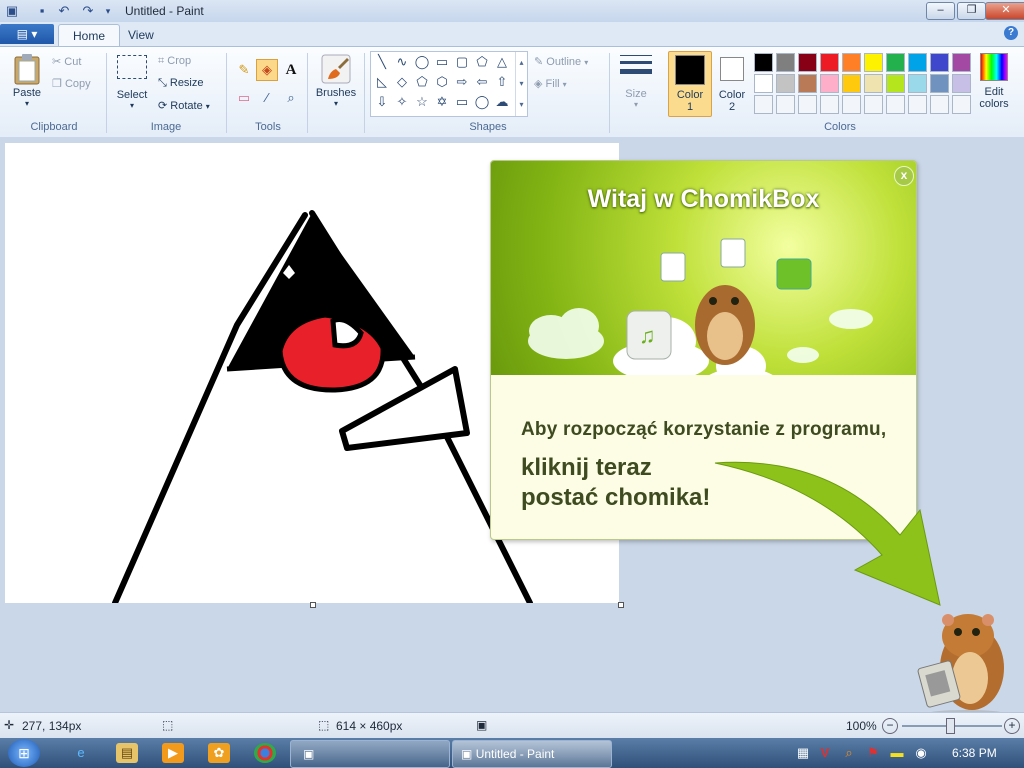  What do you see at coordinates (173, 753) in the screenshot?
I see `media-player-icon: ▶` at bounding box center [173, 753].